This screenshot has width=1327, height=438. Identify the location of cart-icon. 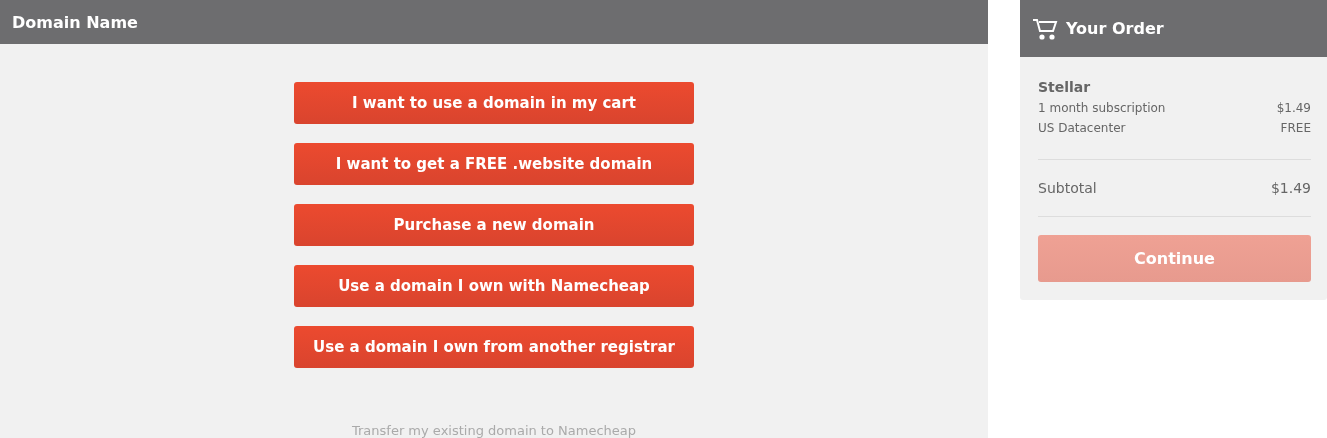
(1045, 28).